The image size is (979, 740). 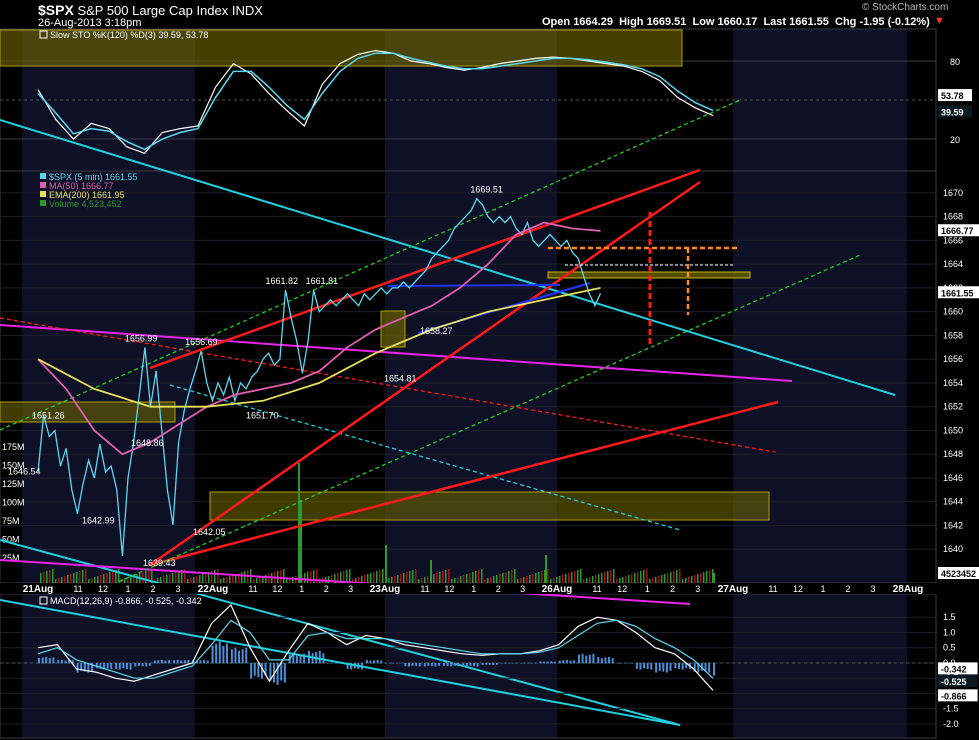 What do you see at coordinates (277, 589) in the screenshot?
I see `x-axis-hour-label: 12` at bounding box center [277, 589].